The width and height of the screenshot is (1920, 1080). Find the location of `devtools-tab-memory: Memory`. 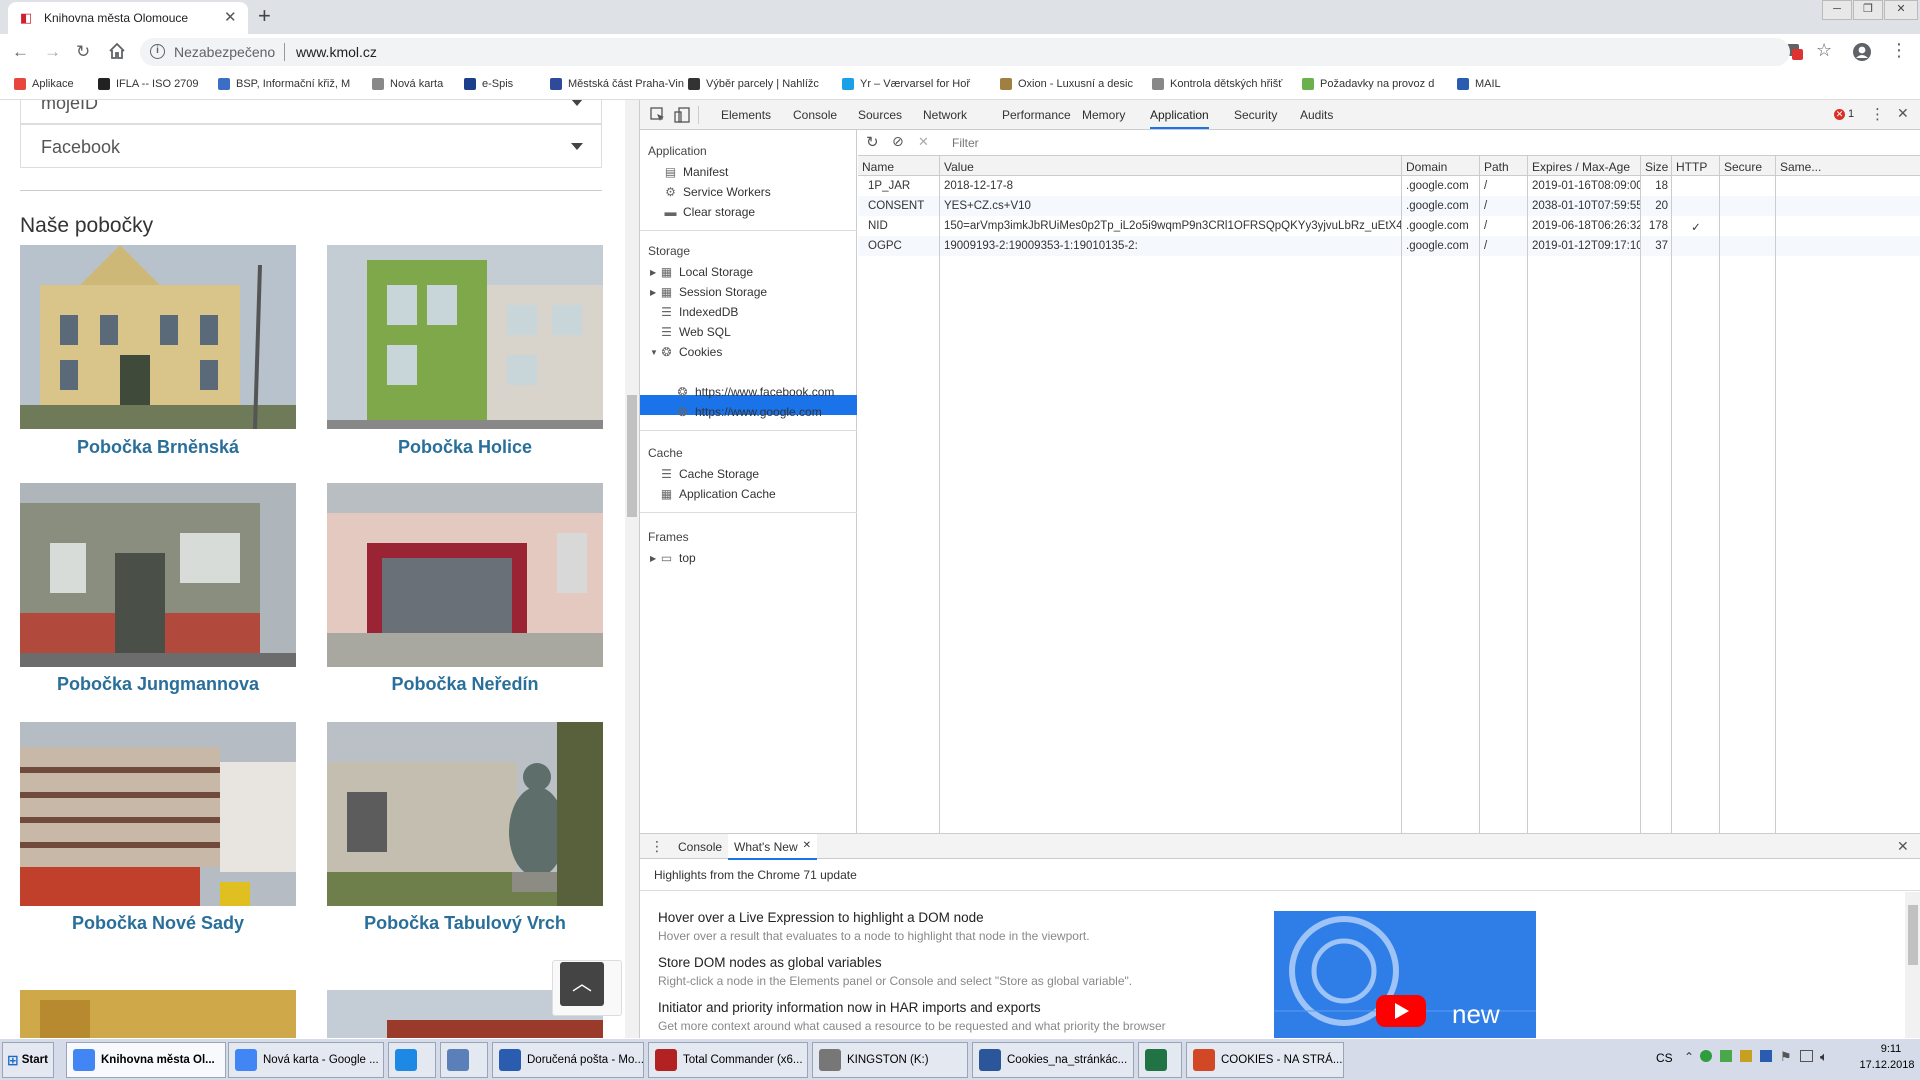

devtools-tab-memory: Memory is located at coordinates (1103, 115).